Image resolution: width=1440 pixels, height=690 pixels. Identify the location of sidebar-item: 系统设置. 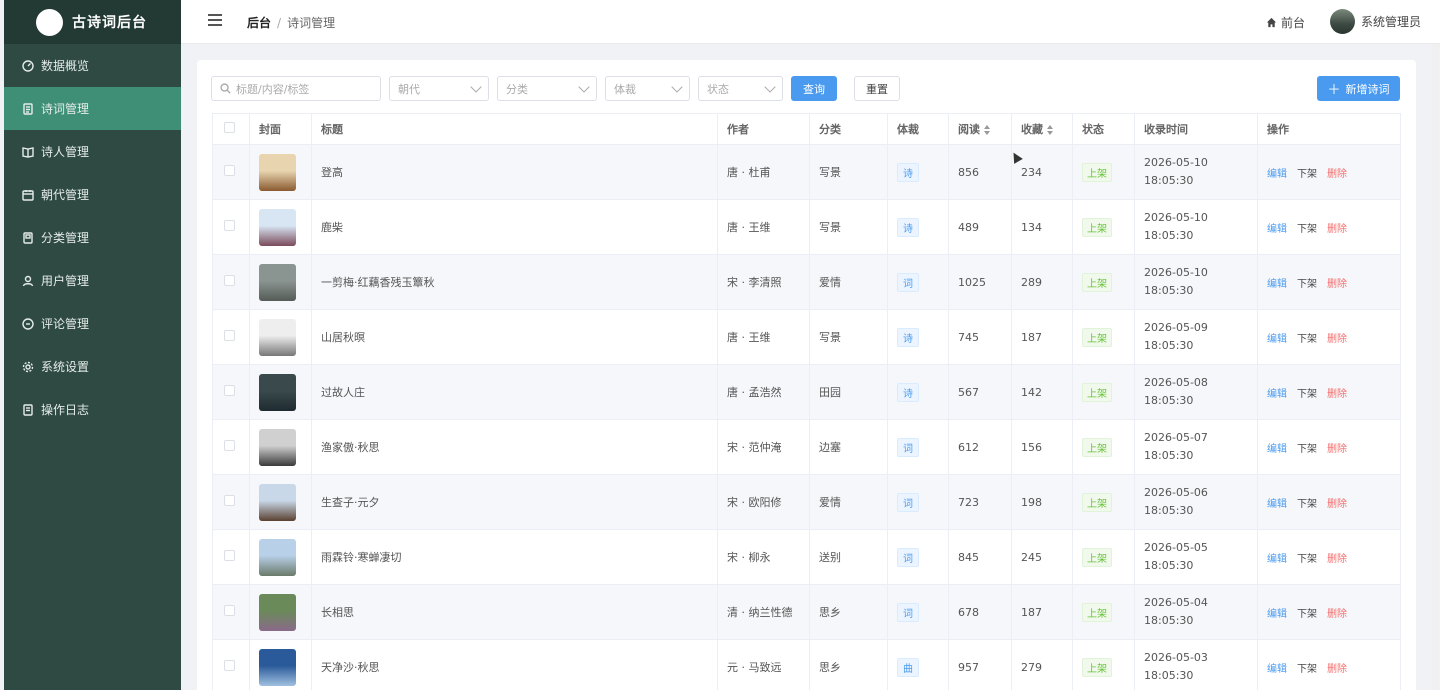
(92, 366).